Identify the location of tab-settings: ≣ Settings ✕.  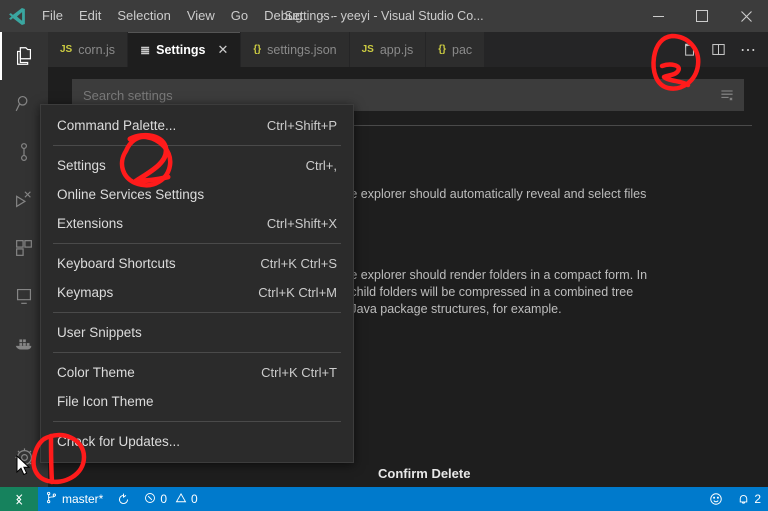
(185, 49).